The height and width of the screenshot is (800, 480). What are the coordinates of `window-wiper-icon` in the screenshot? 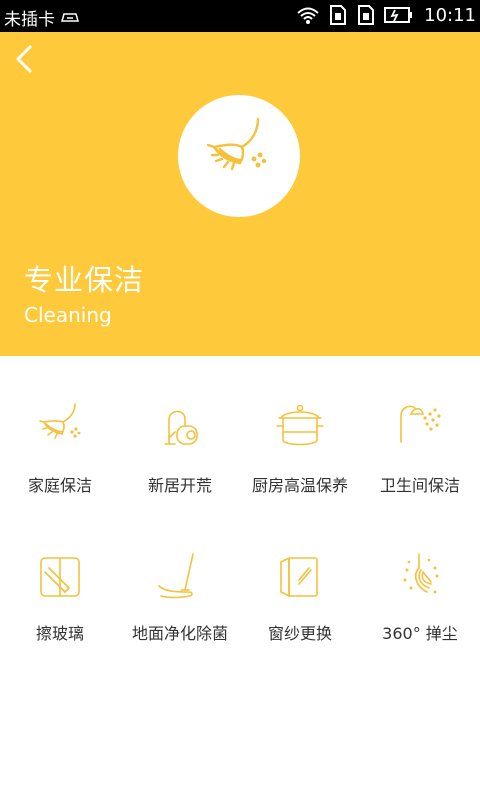 It's located at (60, 577).